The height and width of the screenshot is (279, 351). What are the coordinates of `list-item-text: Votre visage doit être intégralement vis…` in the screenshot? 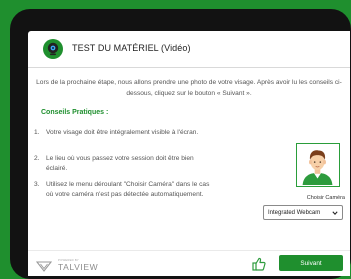 It's located at (122, 132).